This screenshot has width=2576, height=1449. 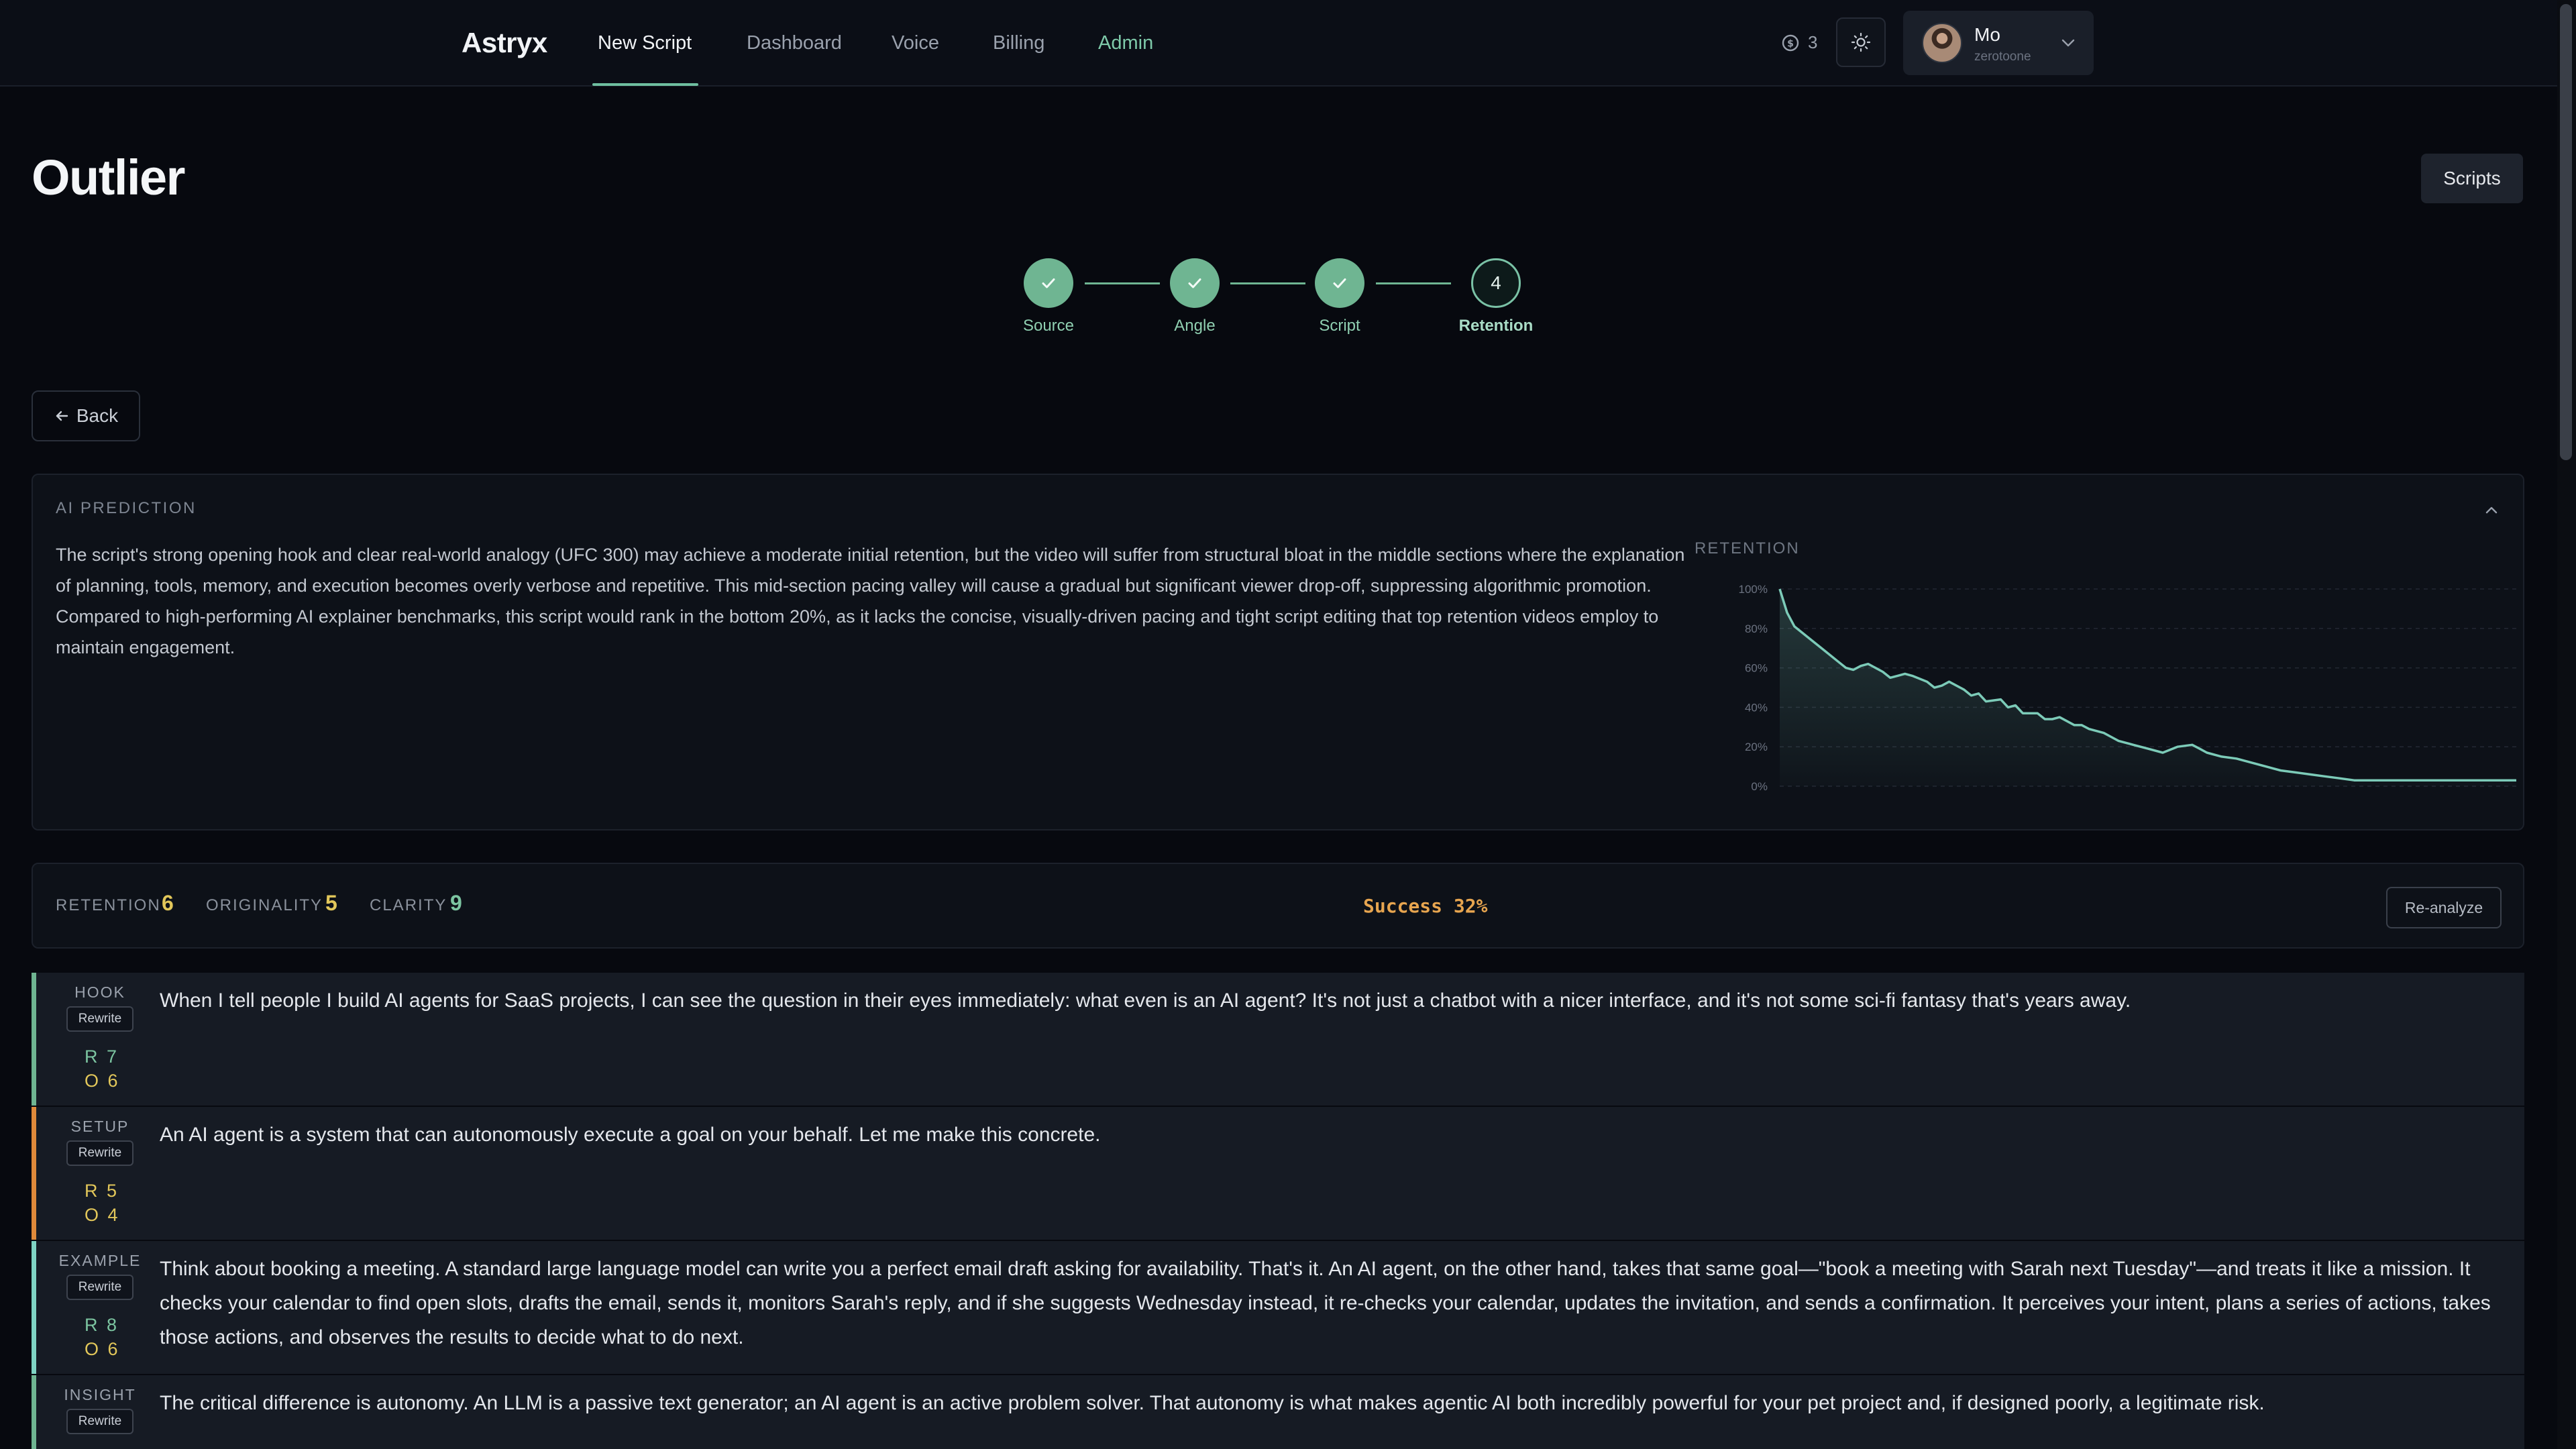 What do you see at coordinates (62, 416) in the screenshot?
I see `arrow-left-icon` at bounding box center [62, 416].